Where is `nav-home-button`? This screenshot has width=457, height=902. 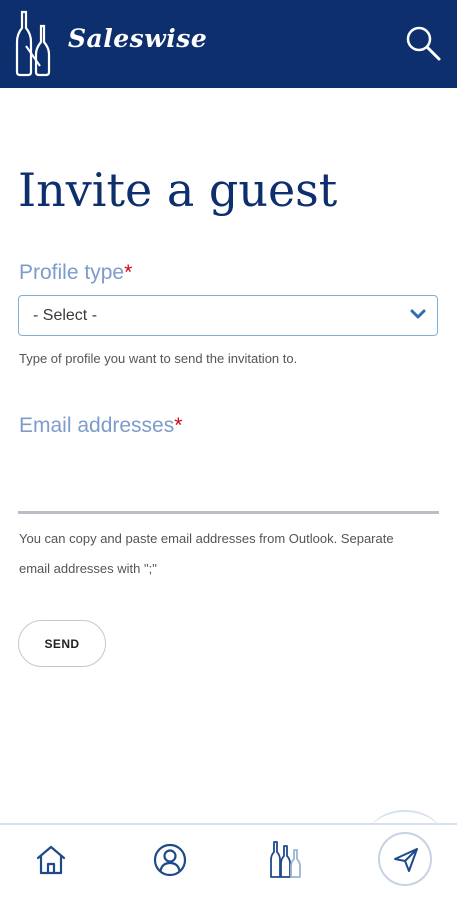
nav-home-button is located at coordinates (51, 860).